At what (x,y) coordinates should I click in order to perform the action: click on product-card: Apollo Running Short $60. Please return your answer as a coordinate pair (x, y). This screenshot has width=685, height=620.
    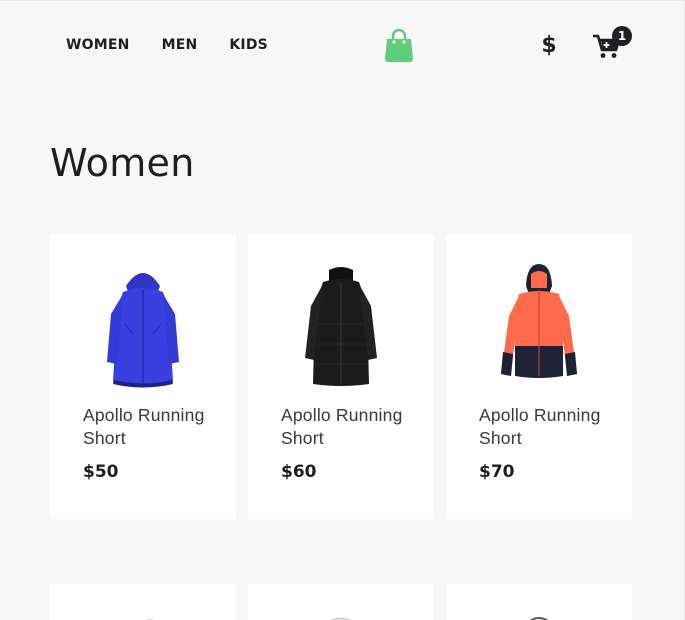
    Looking at the image, I should click on (341, 376).